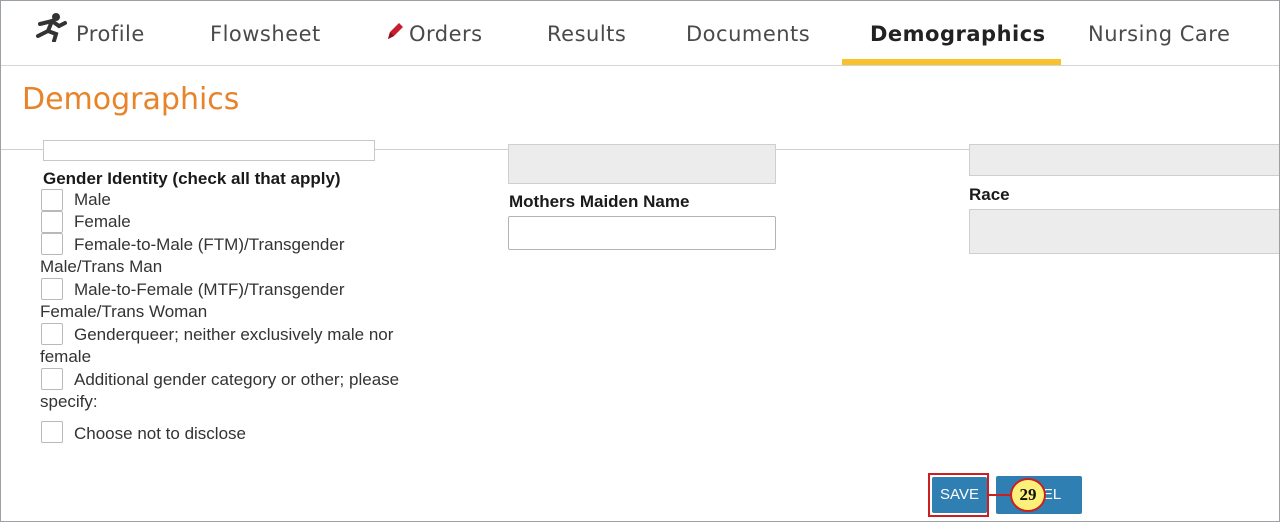 The height and width of the screenshot is (522, 1280). I want to click on tab-orders-label: Orders, so click(446, 34).